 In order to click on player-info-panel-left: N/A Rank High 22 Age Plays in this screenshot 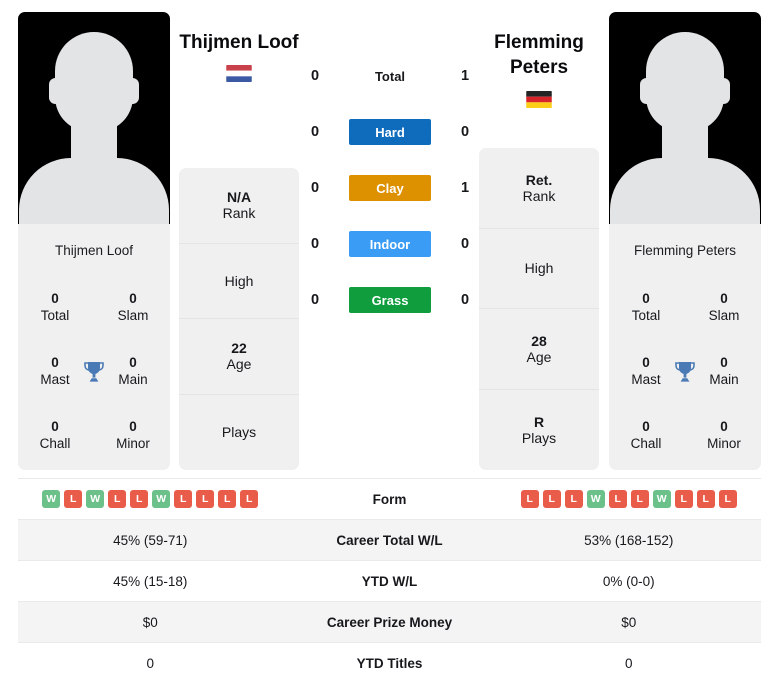, I will do `click(239, 319)`.